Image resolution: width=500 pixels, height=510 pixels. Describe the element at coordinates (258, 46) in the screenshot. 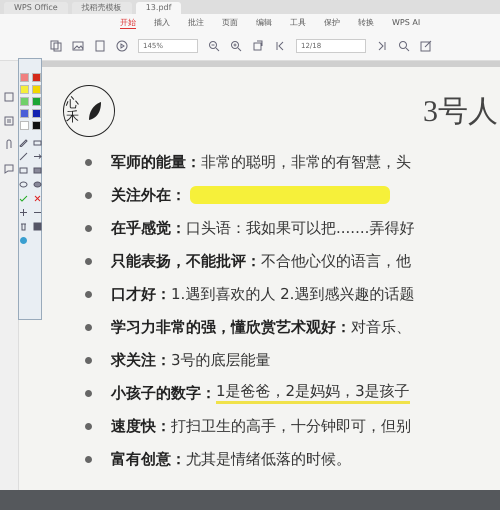

I see `rotate-icon` at that location.